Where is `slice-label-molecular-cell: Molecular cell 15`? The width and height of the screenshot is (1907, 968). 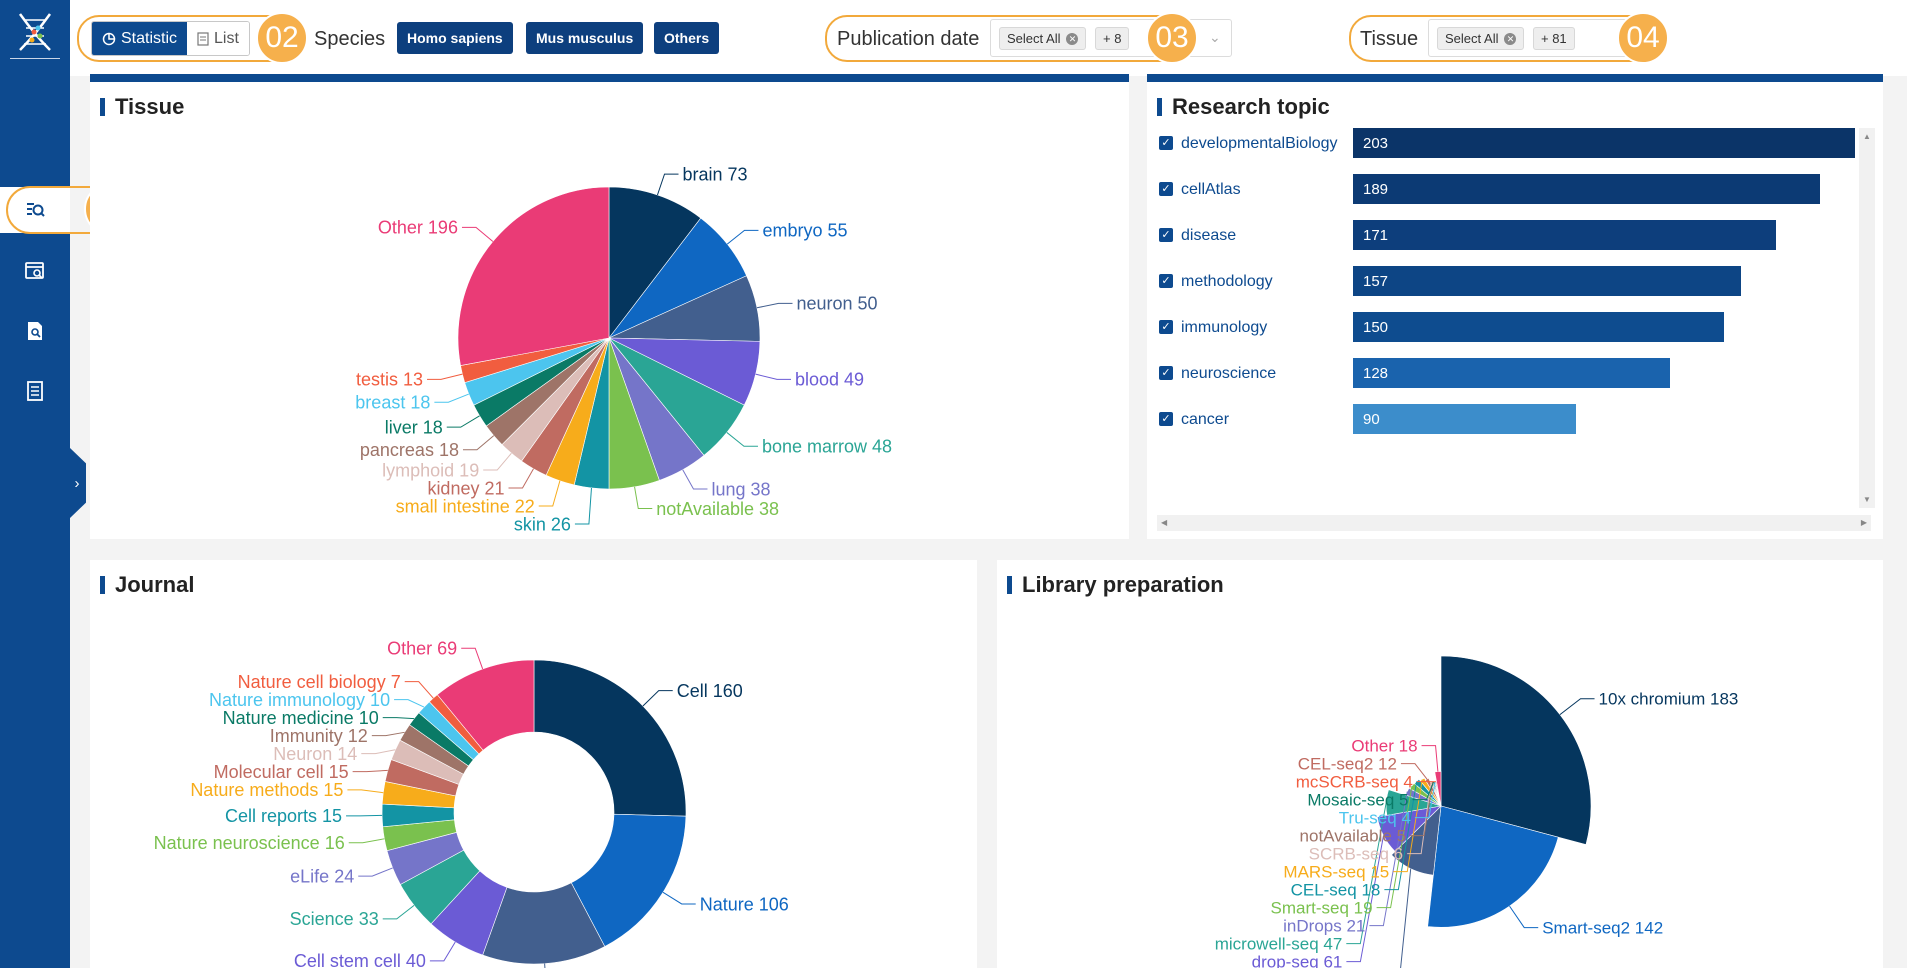
slice-label-molecular-cell: Molecular cell 15 is located at coordinates (281, 772).